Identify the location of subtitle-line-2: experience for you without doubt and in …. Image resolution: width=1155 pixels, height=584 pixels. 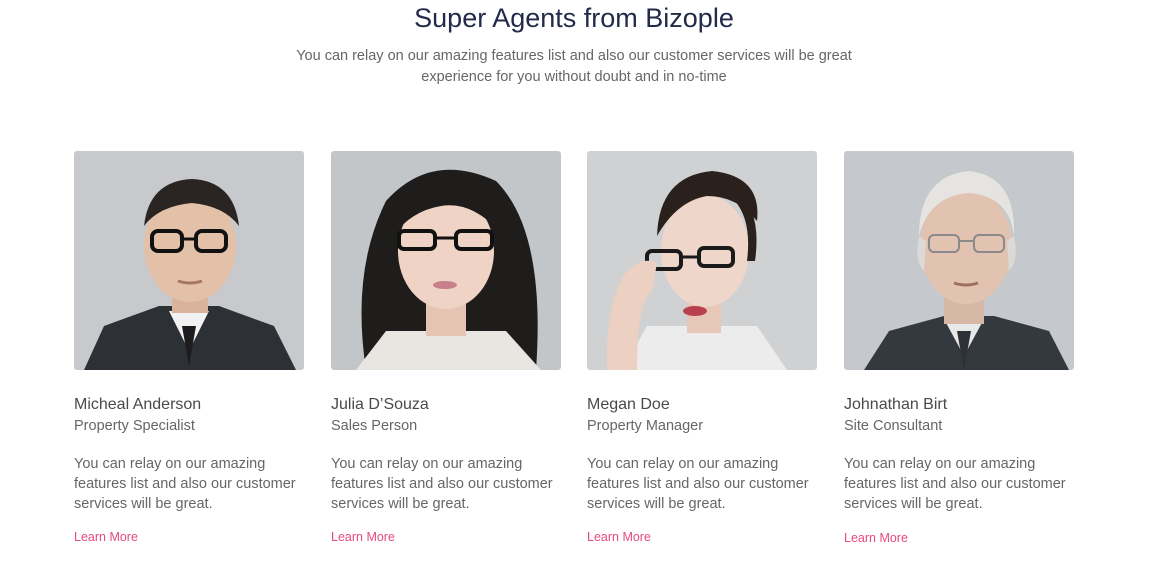
(574, 77).